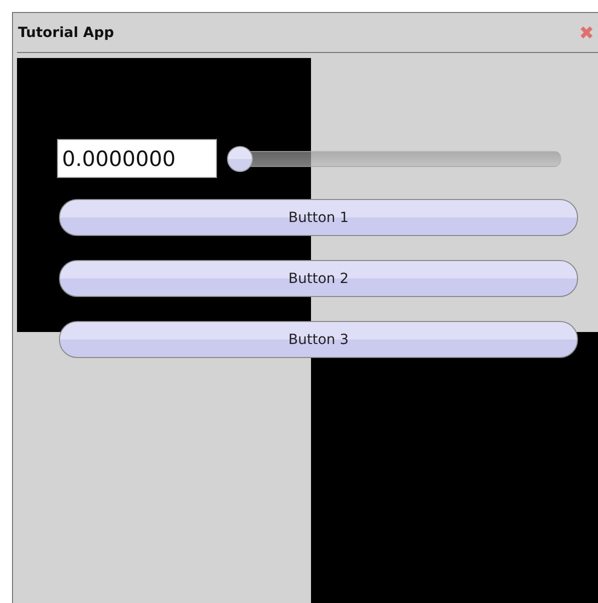  What do you see at coordinates (318, 339) in the screenshot?
I see `push-button: Button 3` at bounding box center [318, 339].